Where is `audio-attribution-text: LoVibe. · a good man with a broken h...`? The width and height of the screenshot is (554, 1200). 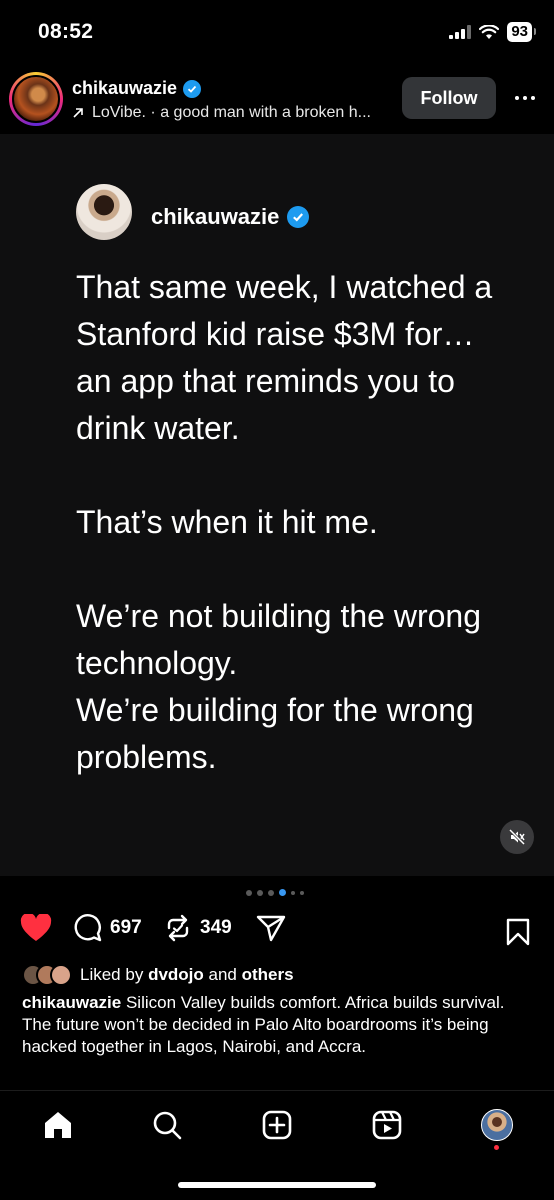
audio-attribution-text: LoVibe. · a good man with a broken h... is located at coordinates (231, 112).